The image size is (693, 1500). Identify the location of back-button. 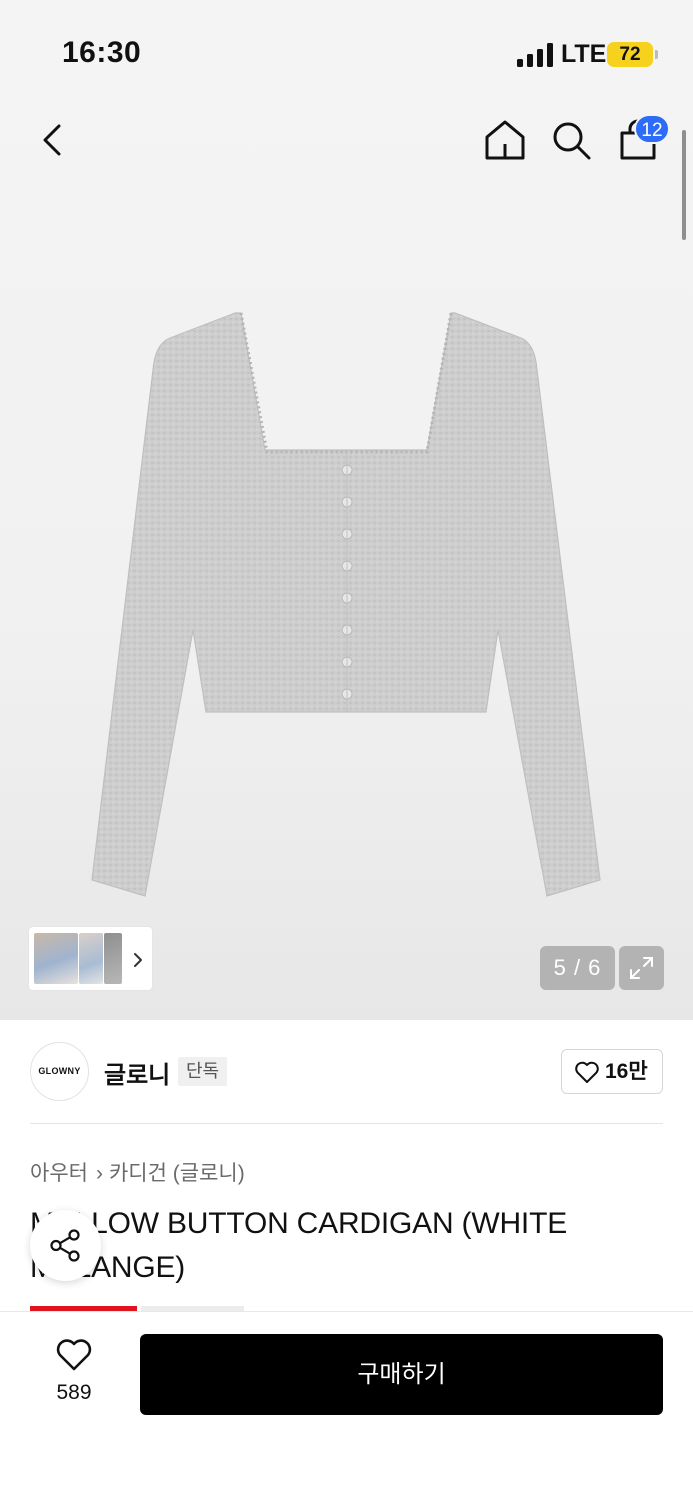
(54, 140).